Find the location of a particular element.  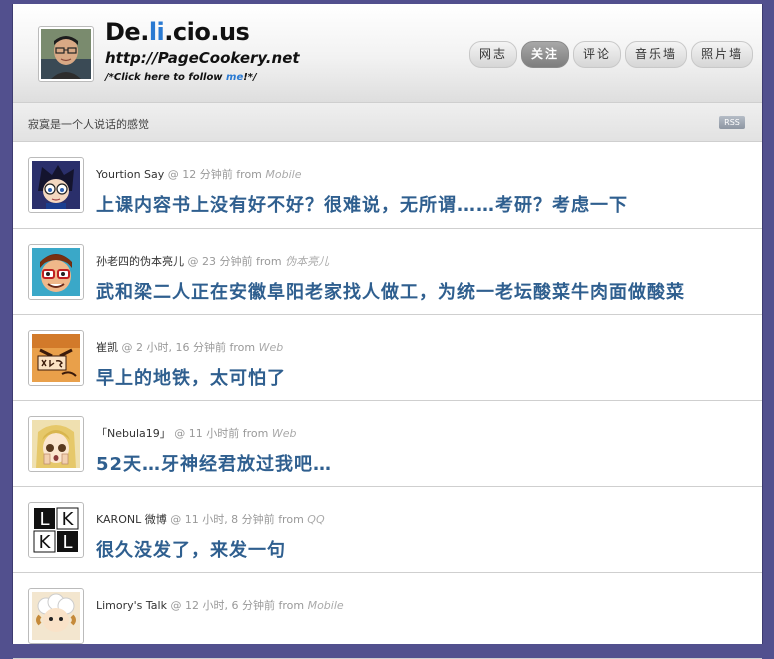

angry-face-avatar is located at coordinates (56, 358).